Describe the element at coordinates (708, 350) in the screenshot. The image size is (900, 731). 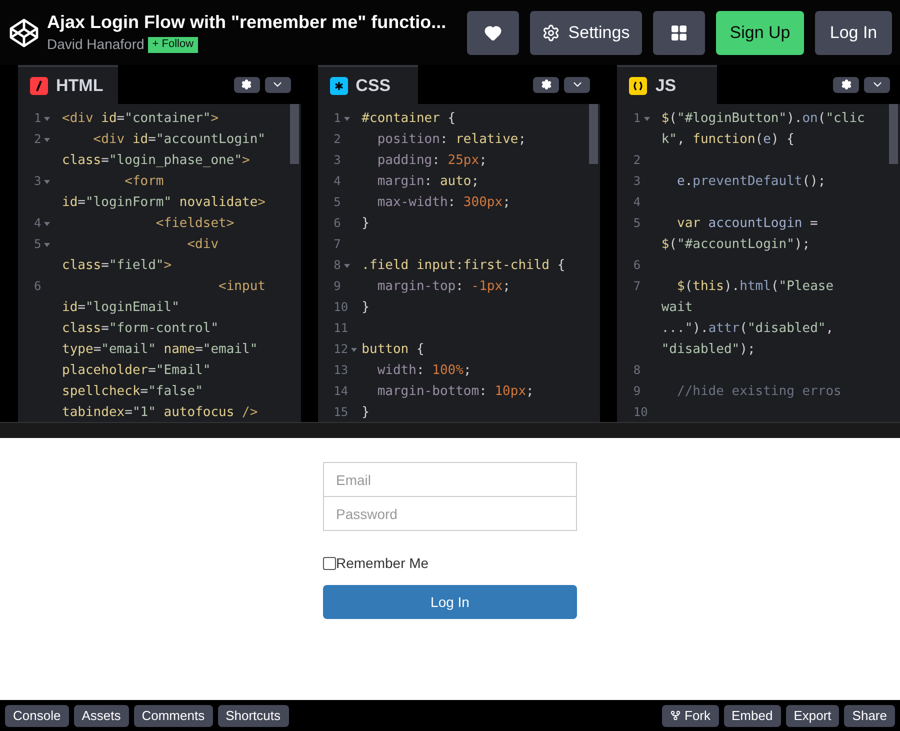
I see `code-line: "disabled");` at that location.